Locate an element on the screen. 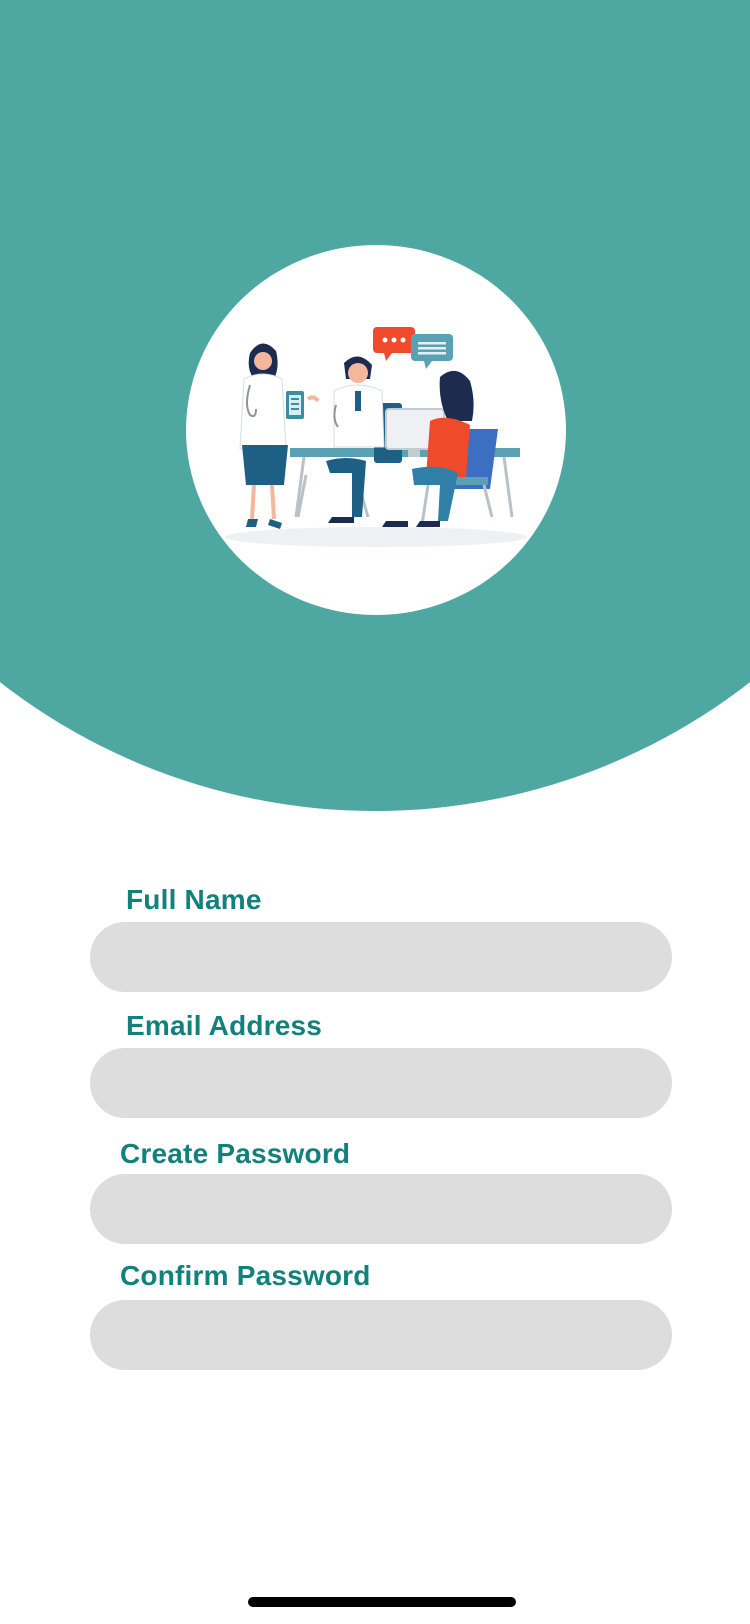  full-name-label: Full Name is located at coordinates (194, 899).